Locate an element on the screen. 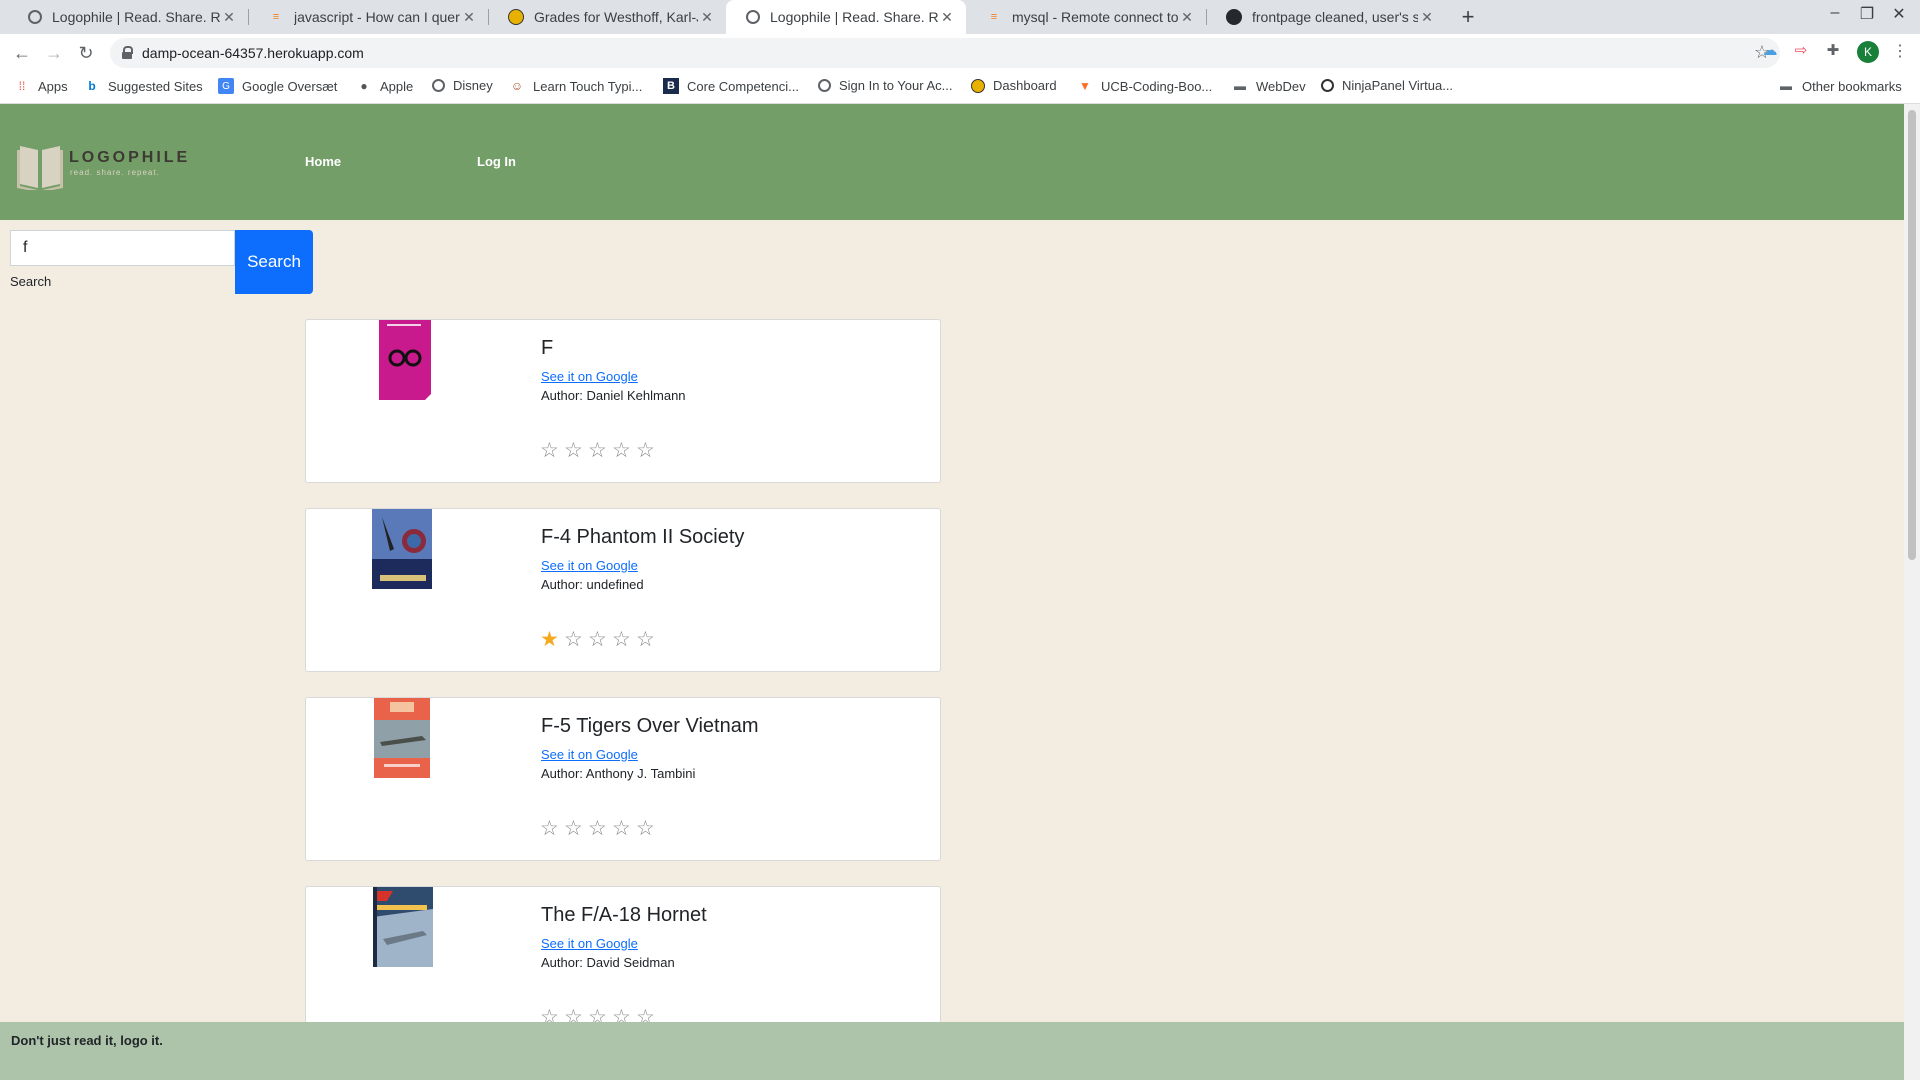 Image resolution: width=1920 pixels, height=1080 pixels. bookmark-apps: ⁞⁞ Apps is located at coordinates (41, 86).